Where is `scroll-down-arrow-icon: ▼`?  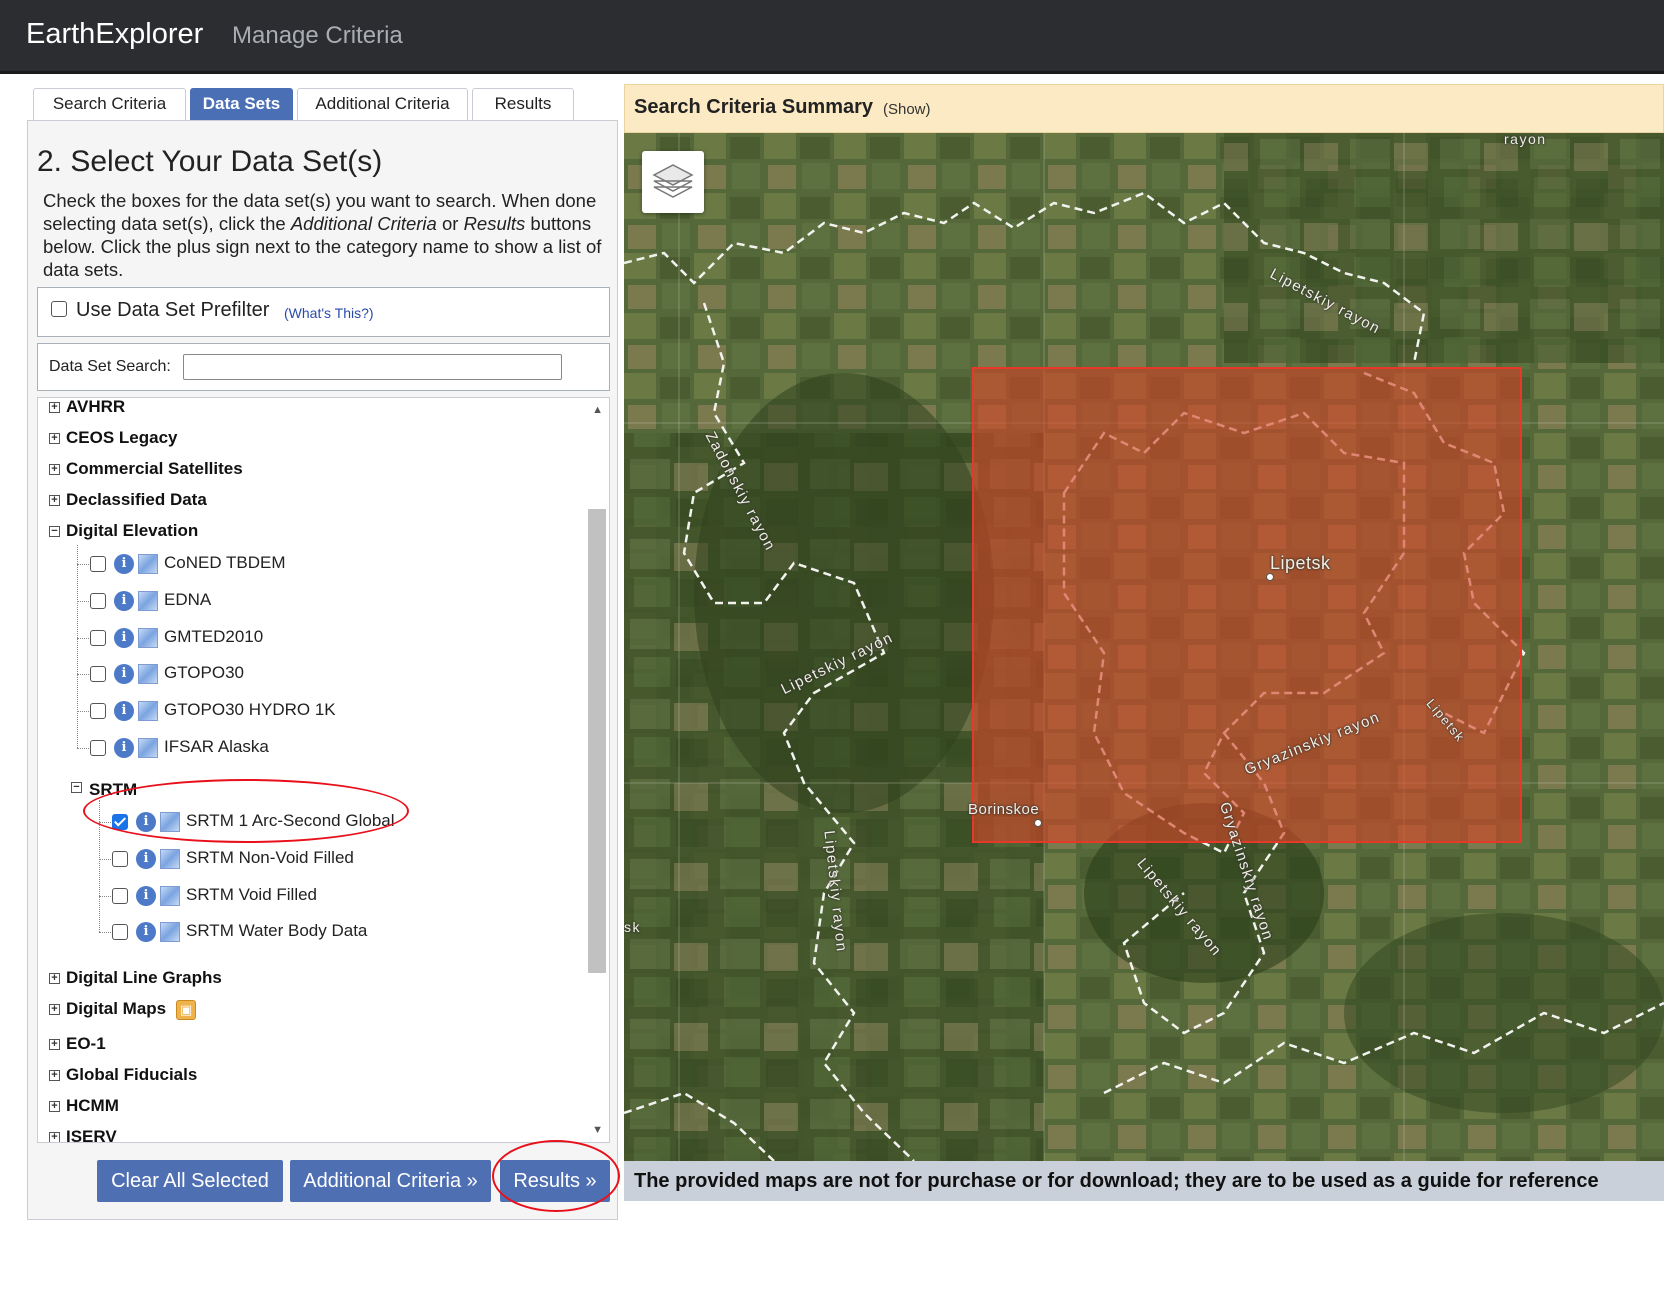 scroll-down-arrow-icon: ▼ is located at coordinates (597, 1130).